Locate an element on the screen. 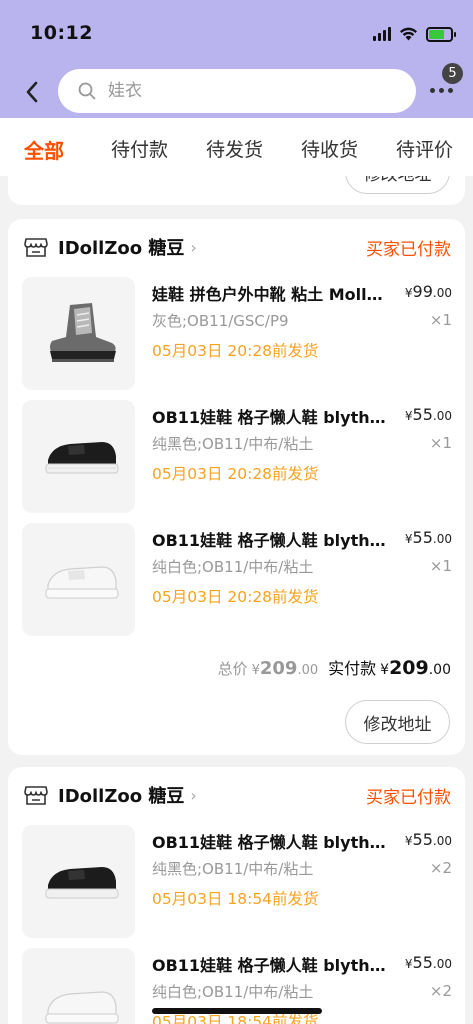  item-spec: 灰色;OB11/GSC/P9 is located at coordinates (220, 321).